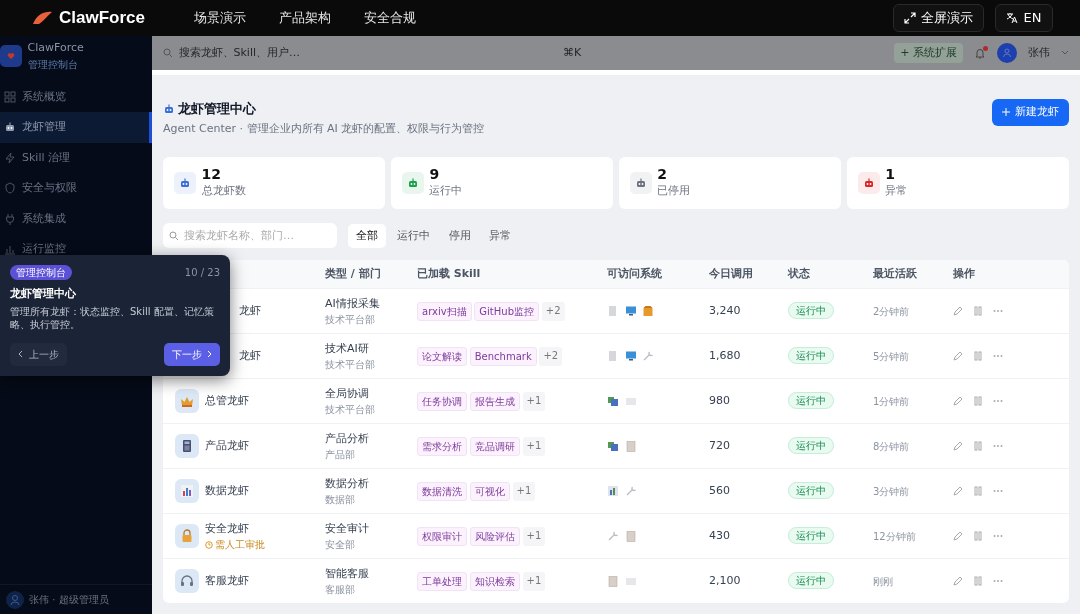 This screenshot has height=614, width=1080. What do you see at coordinates (1007, 53) in the screenshot?
I see `user-avatar` at bounding box center [1007, 53].